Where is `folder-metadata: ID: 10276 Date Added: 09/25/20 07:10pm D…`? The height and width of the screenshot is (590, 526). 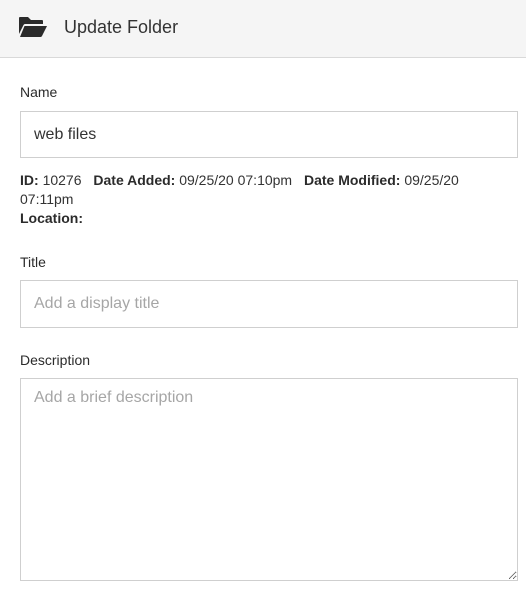
folder-metadata: ID: 10276 Date Added: 09/25/20 07:10pm D… is located at coordinates (255, 199).